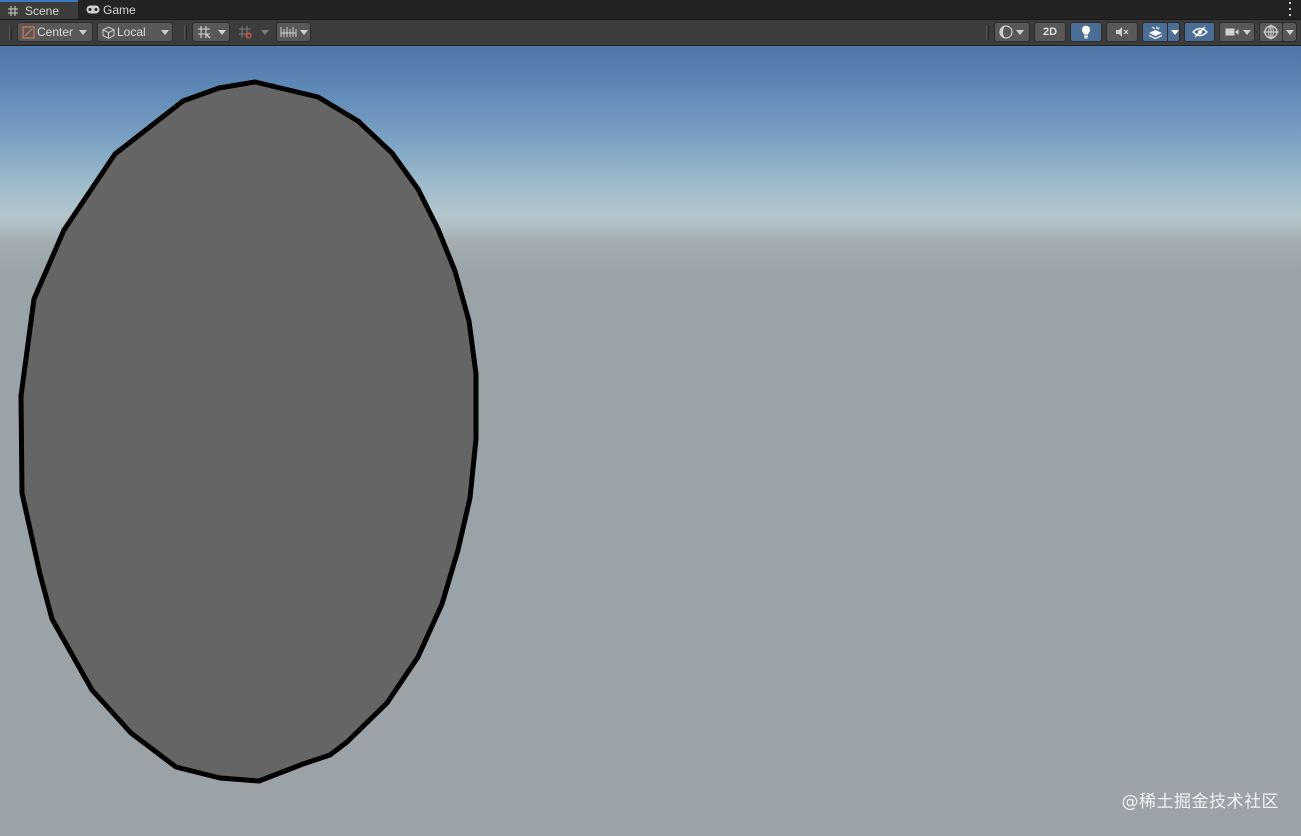  What do you see at coordinates (119, 9) in the screenshot?
I see `tab-game-label: Game` at bounding box center [119, 9].